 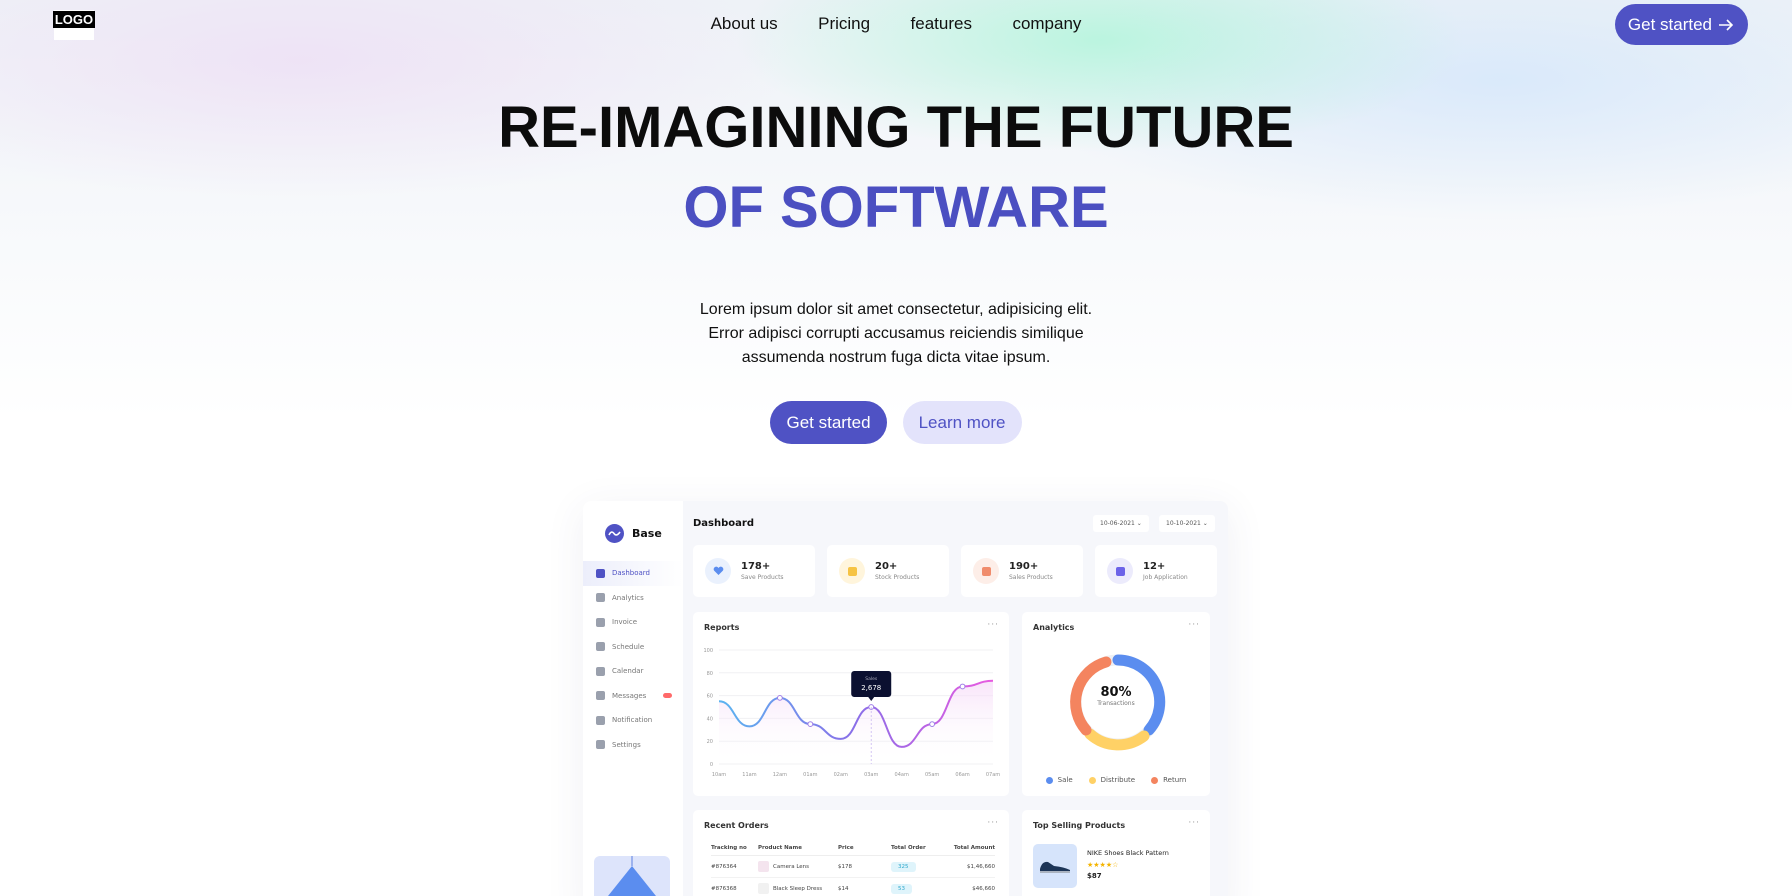 I want to click on nav-get-started-label: Get started, so click(x=1669, y=24).